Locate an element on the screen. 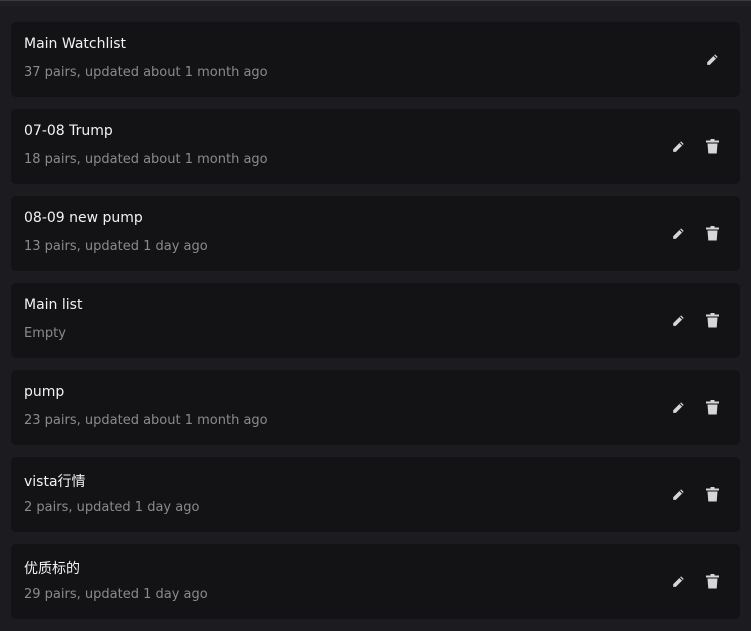 The image size is (751, 631). watchlist-details: 23 pairs, updated about 1 month ago is located at coordinates (146, 420).